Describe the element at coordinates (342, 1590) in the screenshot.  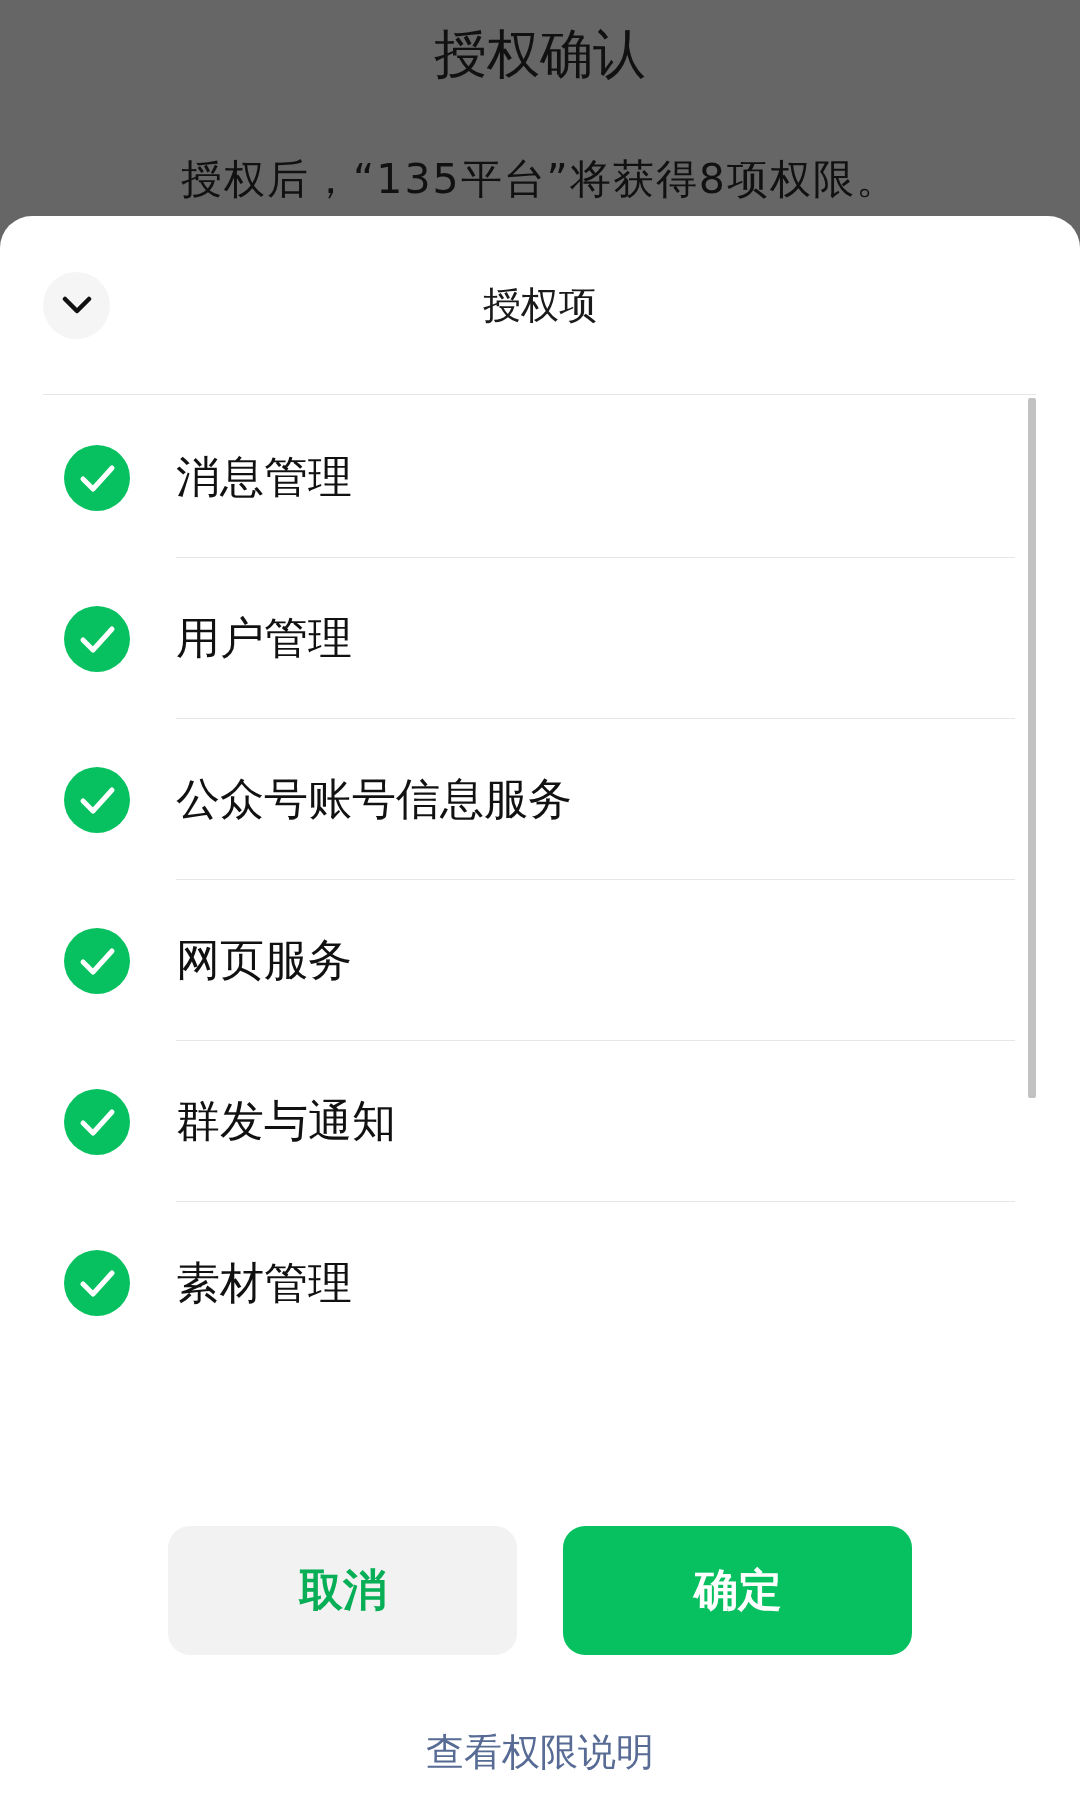
I see `cancel-button: 取消` at that location.